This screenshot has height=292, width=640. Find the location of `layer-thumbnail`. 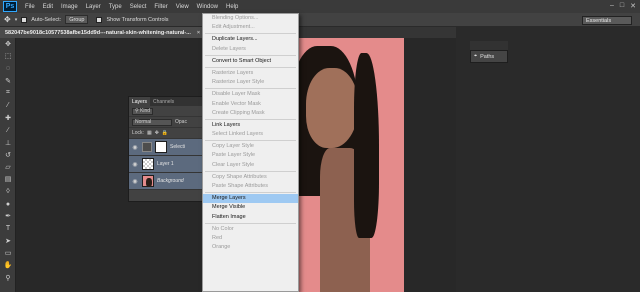

layer-thumbnail is located at coordinates (148, 164).